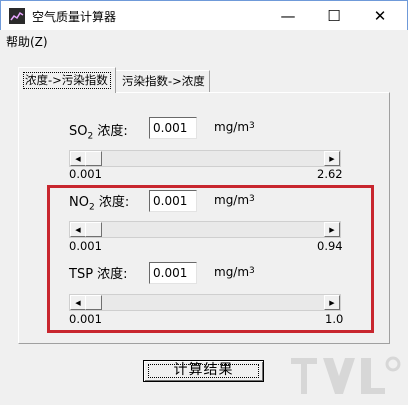  I want to click on so2-min: 0.001, so click(85, 174).